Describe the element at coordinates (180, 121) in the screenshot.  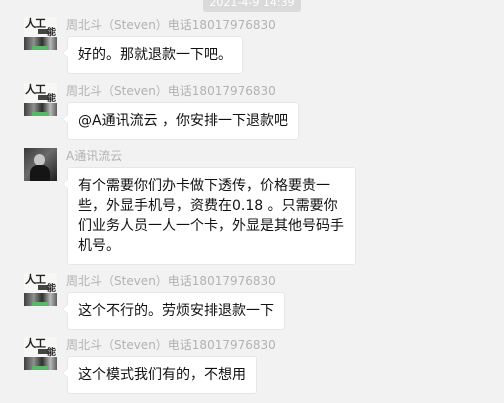
I see `message-bubble: @A通讯流云 ，你安排一下退款吧` at that location.